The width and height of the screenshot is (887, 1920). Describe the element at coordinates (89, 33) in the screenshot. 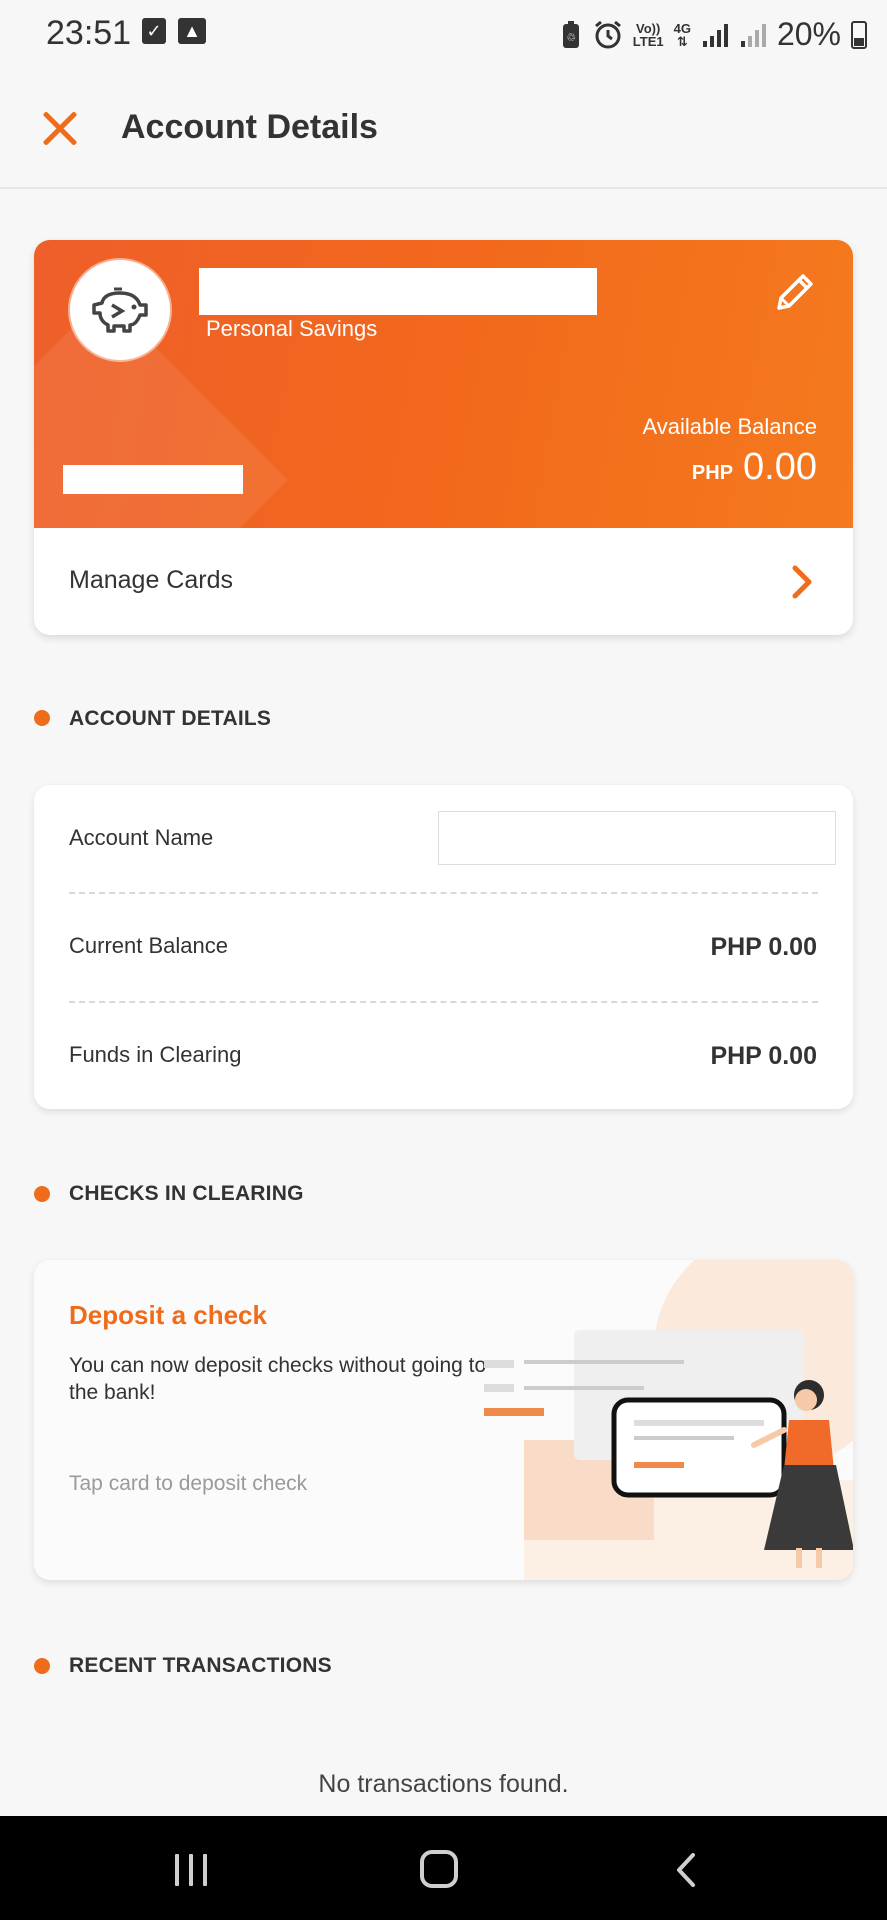

I see `status-time: 23:51` at that location.